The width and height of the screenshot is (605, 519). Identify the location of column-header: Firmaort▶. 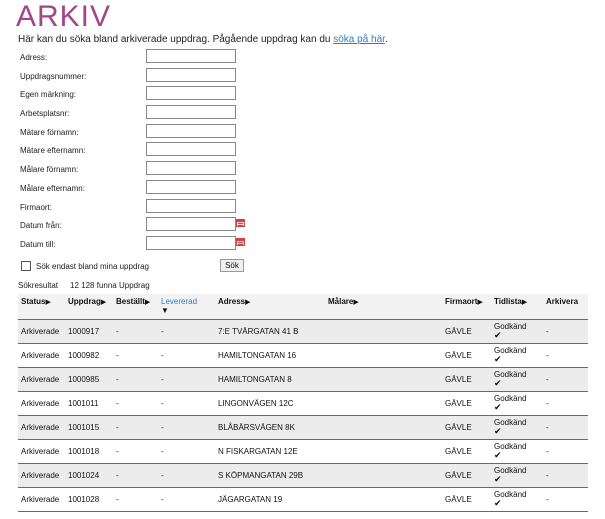
(466, 307).